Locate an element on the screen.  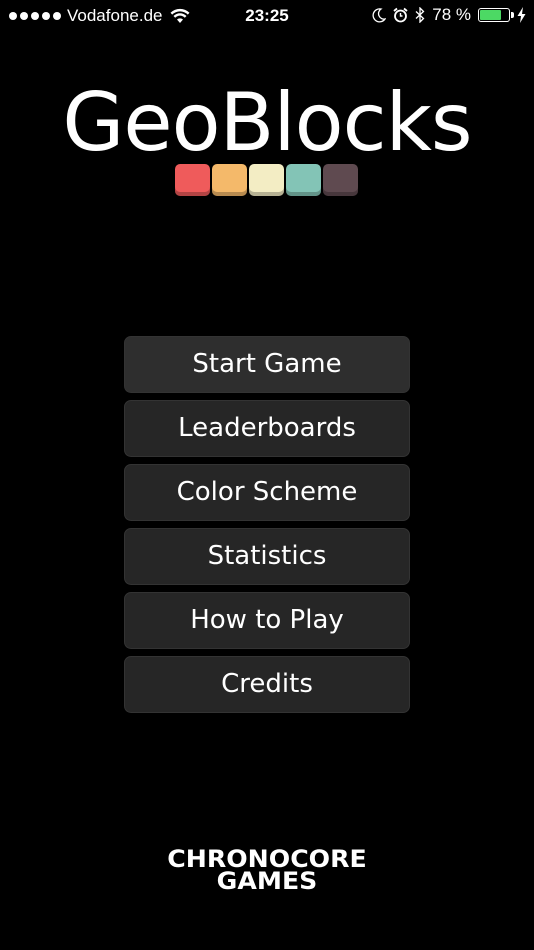
status-bar: Vodafone.de 23:25 78 % is located at coordinates (267, 16).